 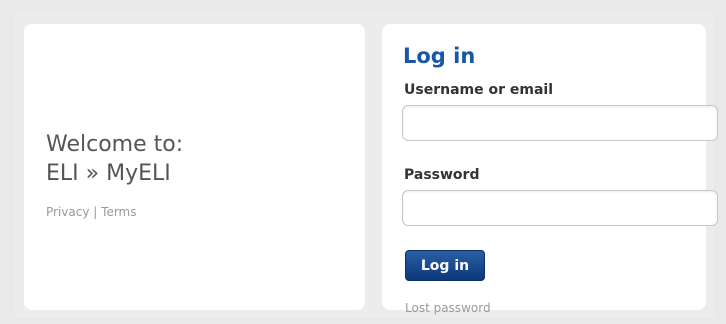 What do you see at coordinates (118, 212) in the screenshot?
I see `terms-link: Terms` at bounding box center [118, 212].